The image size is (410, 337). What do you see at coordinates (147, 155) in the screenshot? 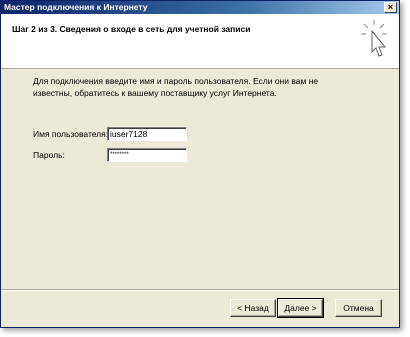
I see `password-input: ********` at bounding box center [147, 155].